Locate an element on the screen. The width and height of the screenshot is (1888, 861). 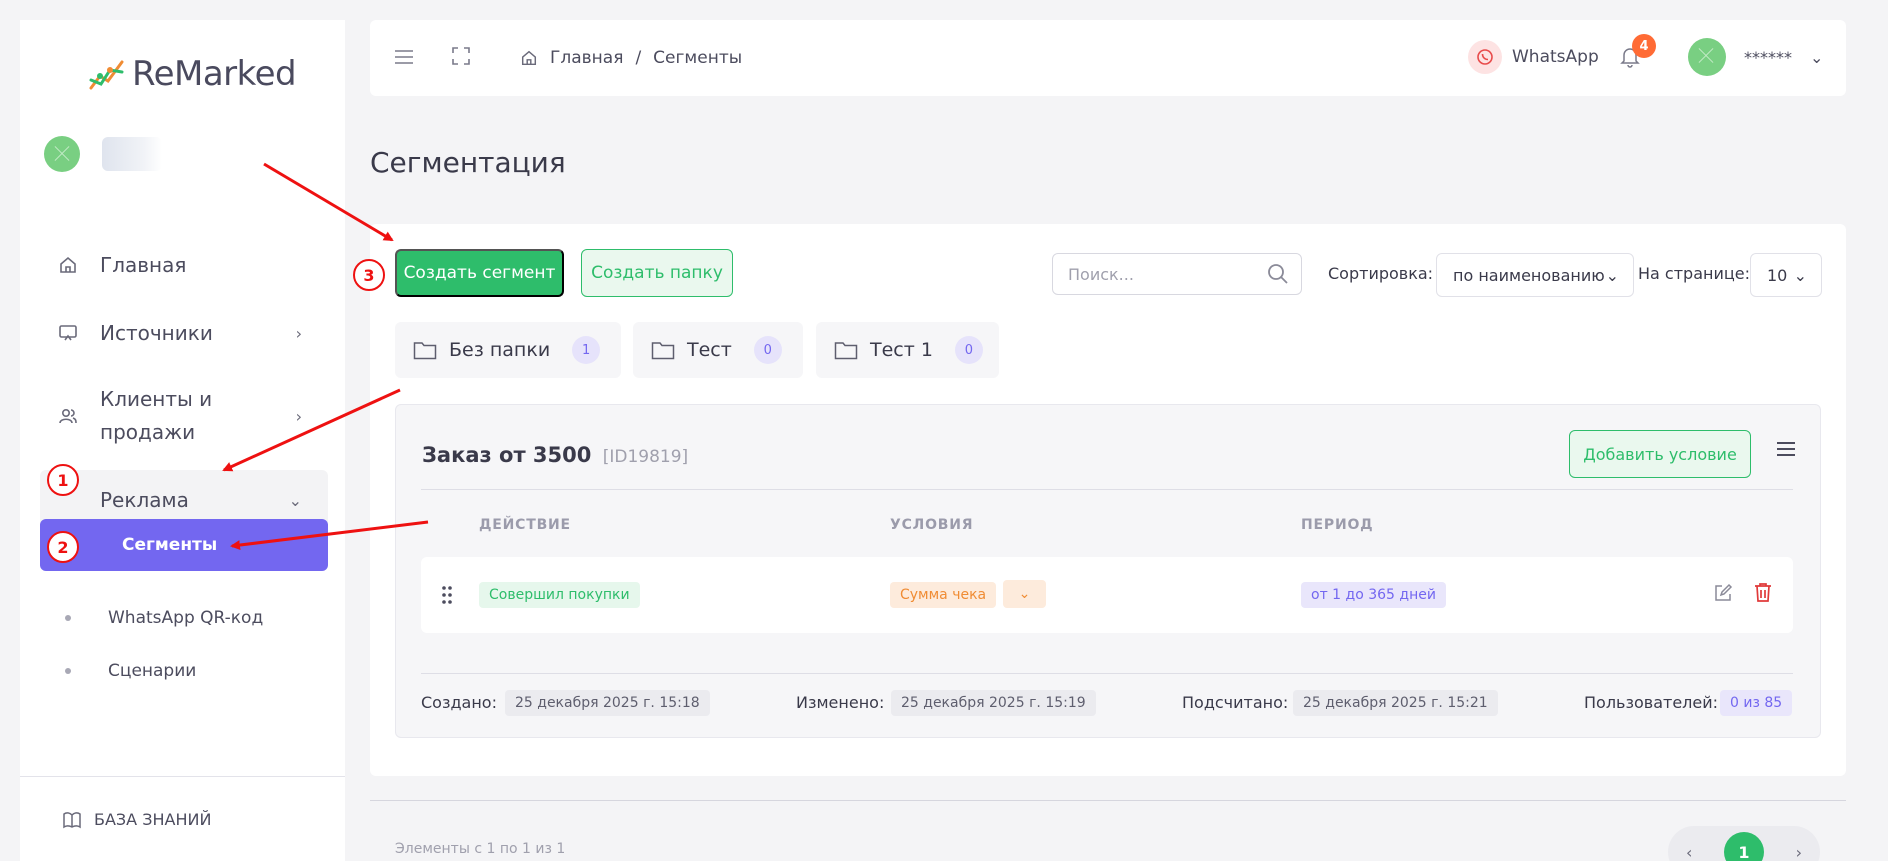
folder-no-folder: Без папки 1 is located at coordinates (508, 350).